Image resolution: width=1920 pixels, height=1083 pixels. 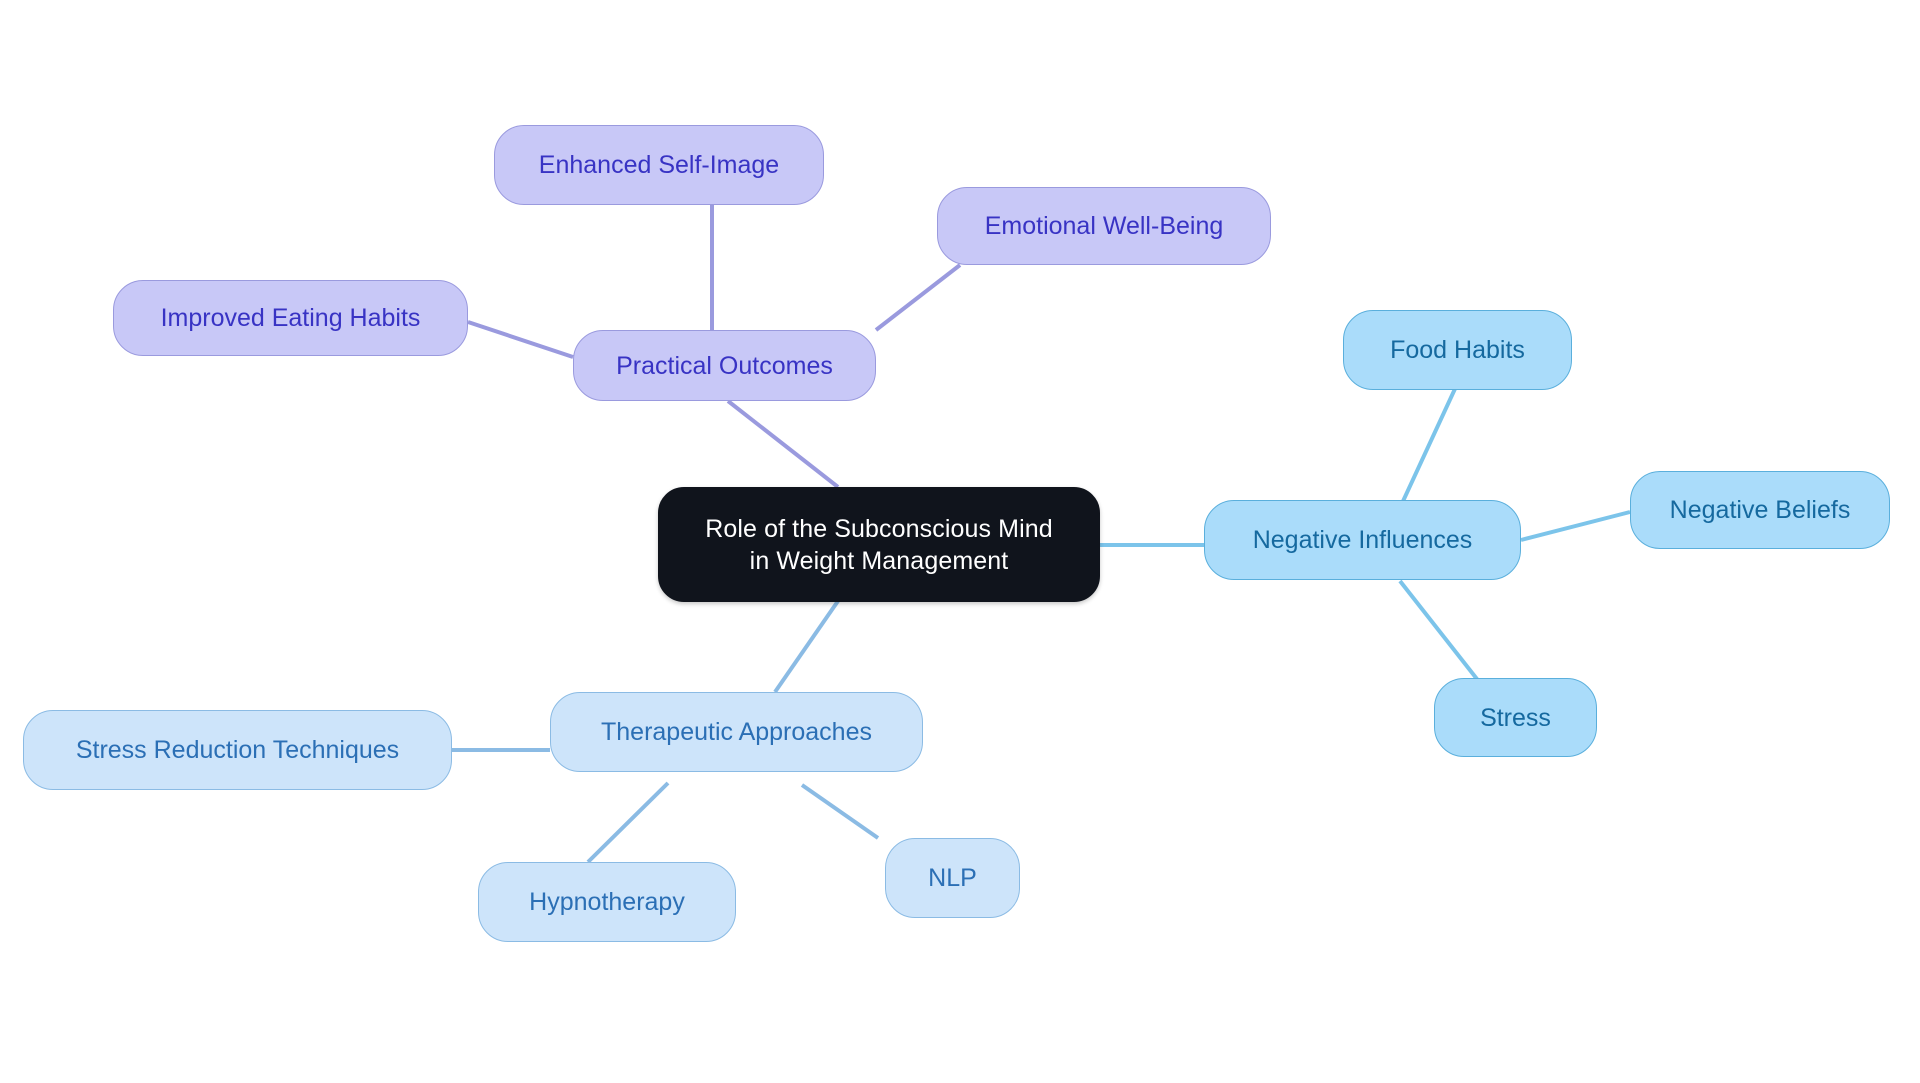 What do you see at coordinates (607, 902) in the screenshot?
I see `node-hypnotherapy: Hypnotherapy` at bounding box center [607, 902].